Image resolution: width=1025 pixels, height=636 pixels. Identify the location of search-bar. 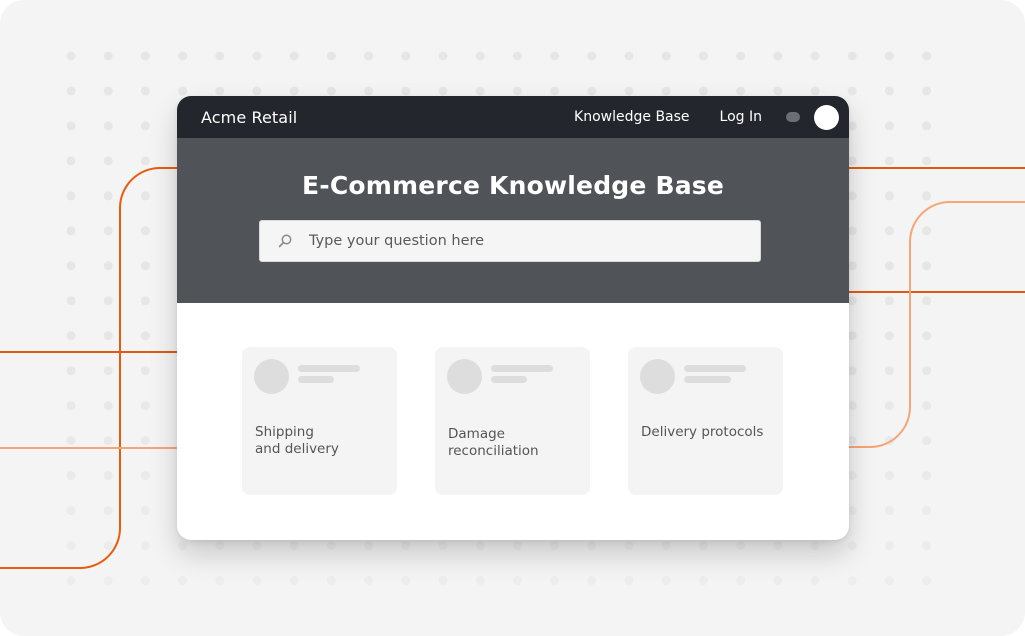
(510, 241).